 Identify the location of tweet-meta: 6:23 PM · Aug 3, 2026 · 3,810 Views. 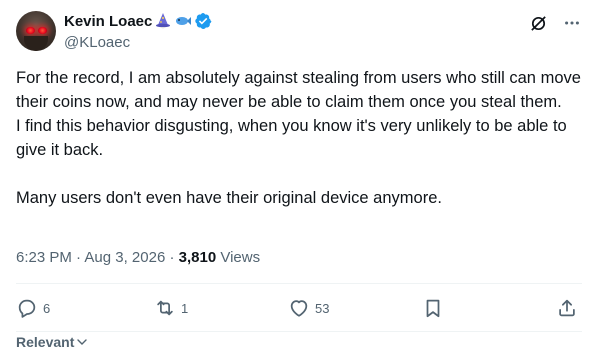
(138, 257).